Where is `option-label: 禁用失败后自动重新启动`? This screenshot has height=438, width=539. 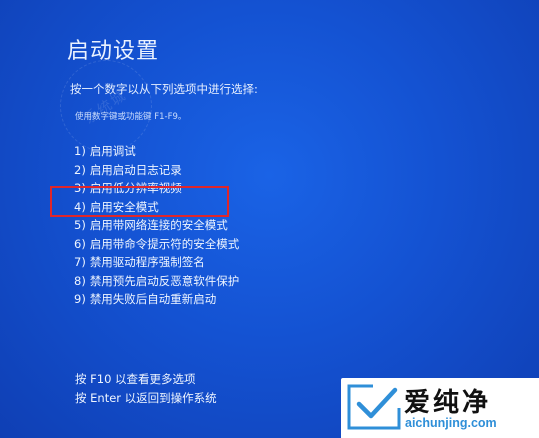
option-label: 禁用失败后自动重新启动 is located at coordinates (153, 299).